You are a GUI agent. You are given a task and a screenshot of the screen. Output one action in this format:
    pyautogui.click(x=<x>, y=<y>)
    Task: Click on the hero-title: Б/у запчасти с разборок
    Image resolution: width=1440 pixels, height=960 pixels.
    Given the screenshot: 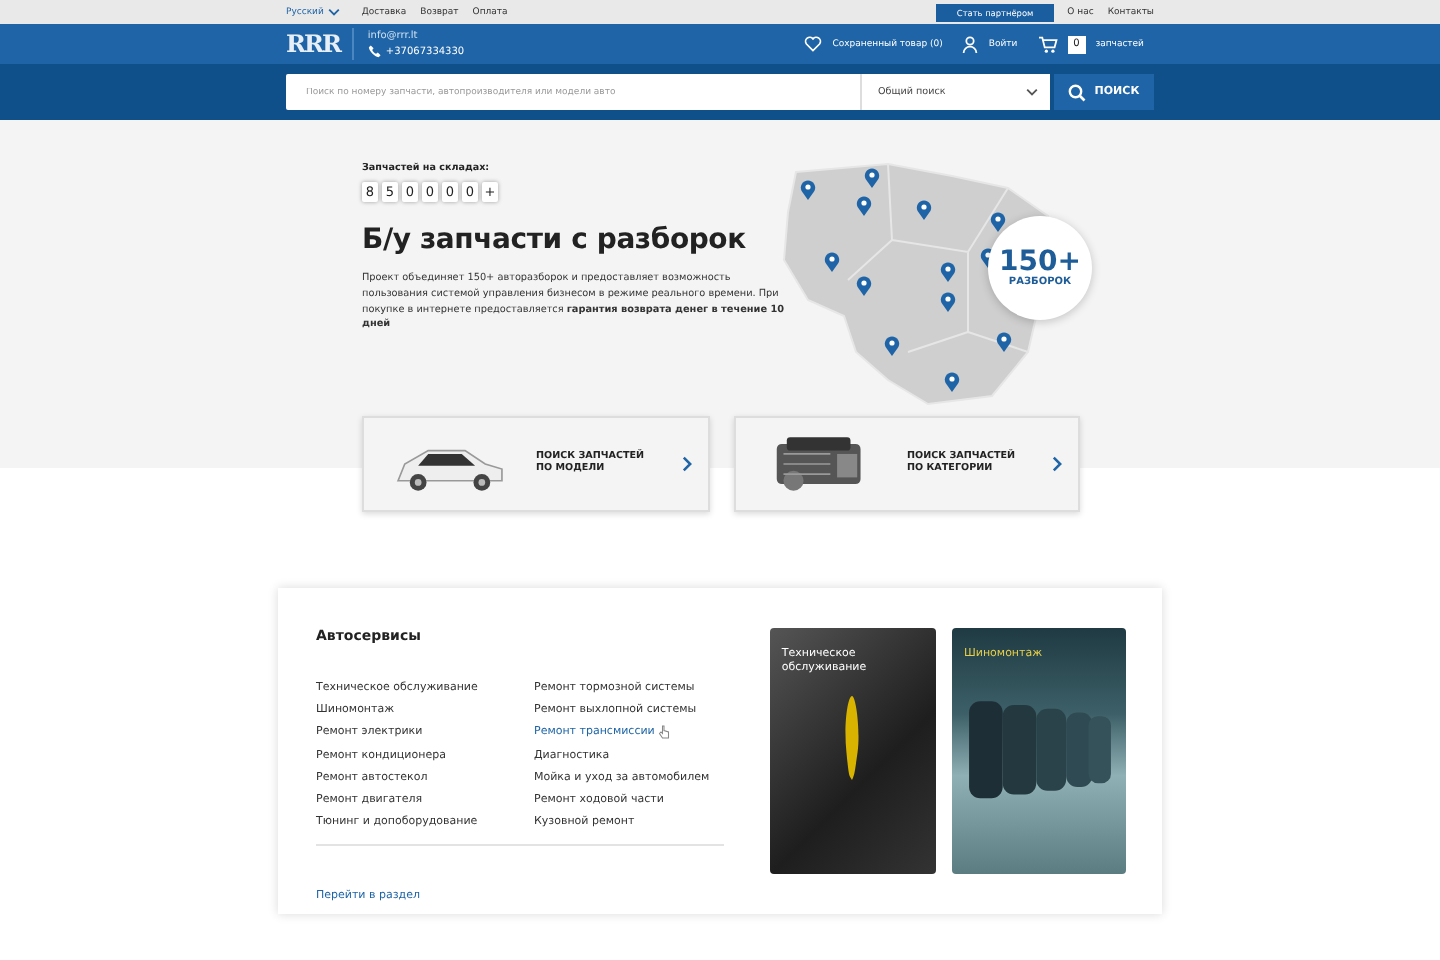 What is the action you would take?
    pyautogui.click(x=555, y=240)
    